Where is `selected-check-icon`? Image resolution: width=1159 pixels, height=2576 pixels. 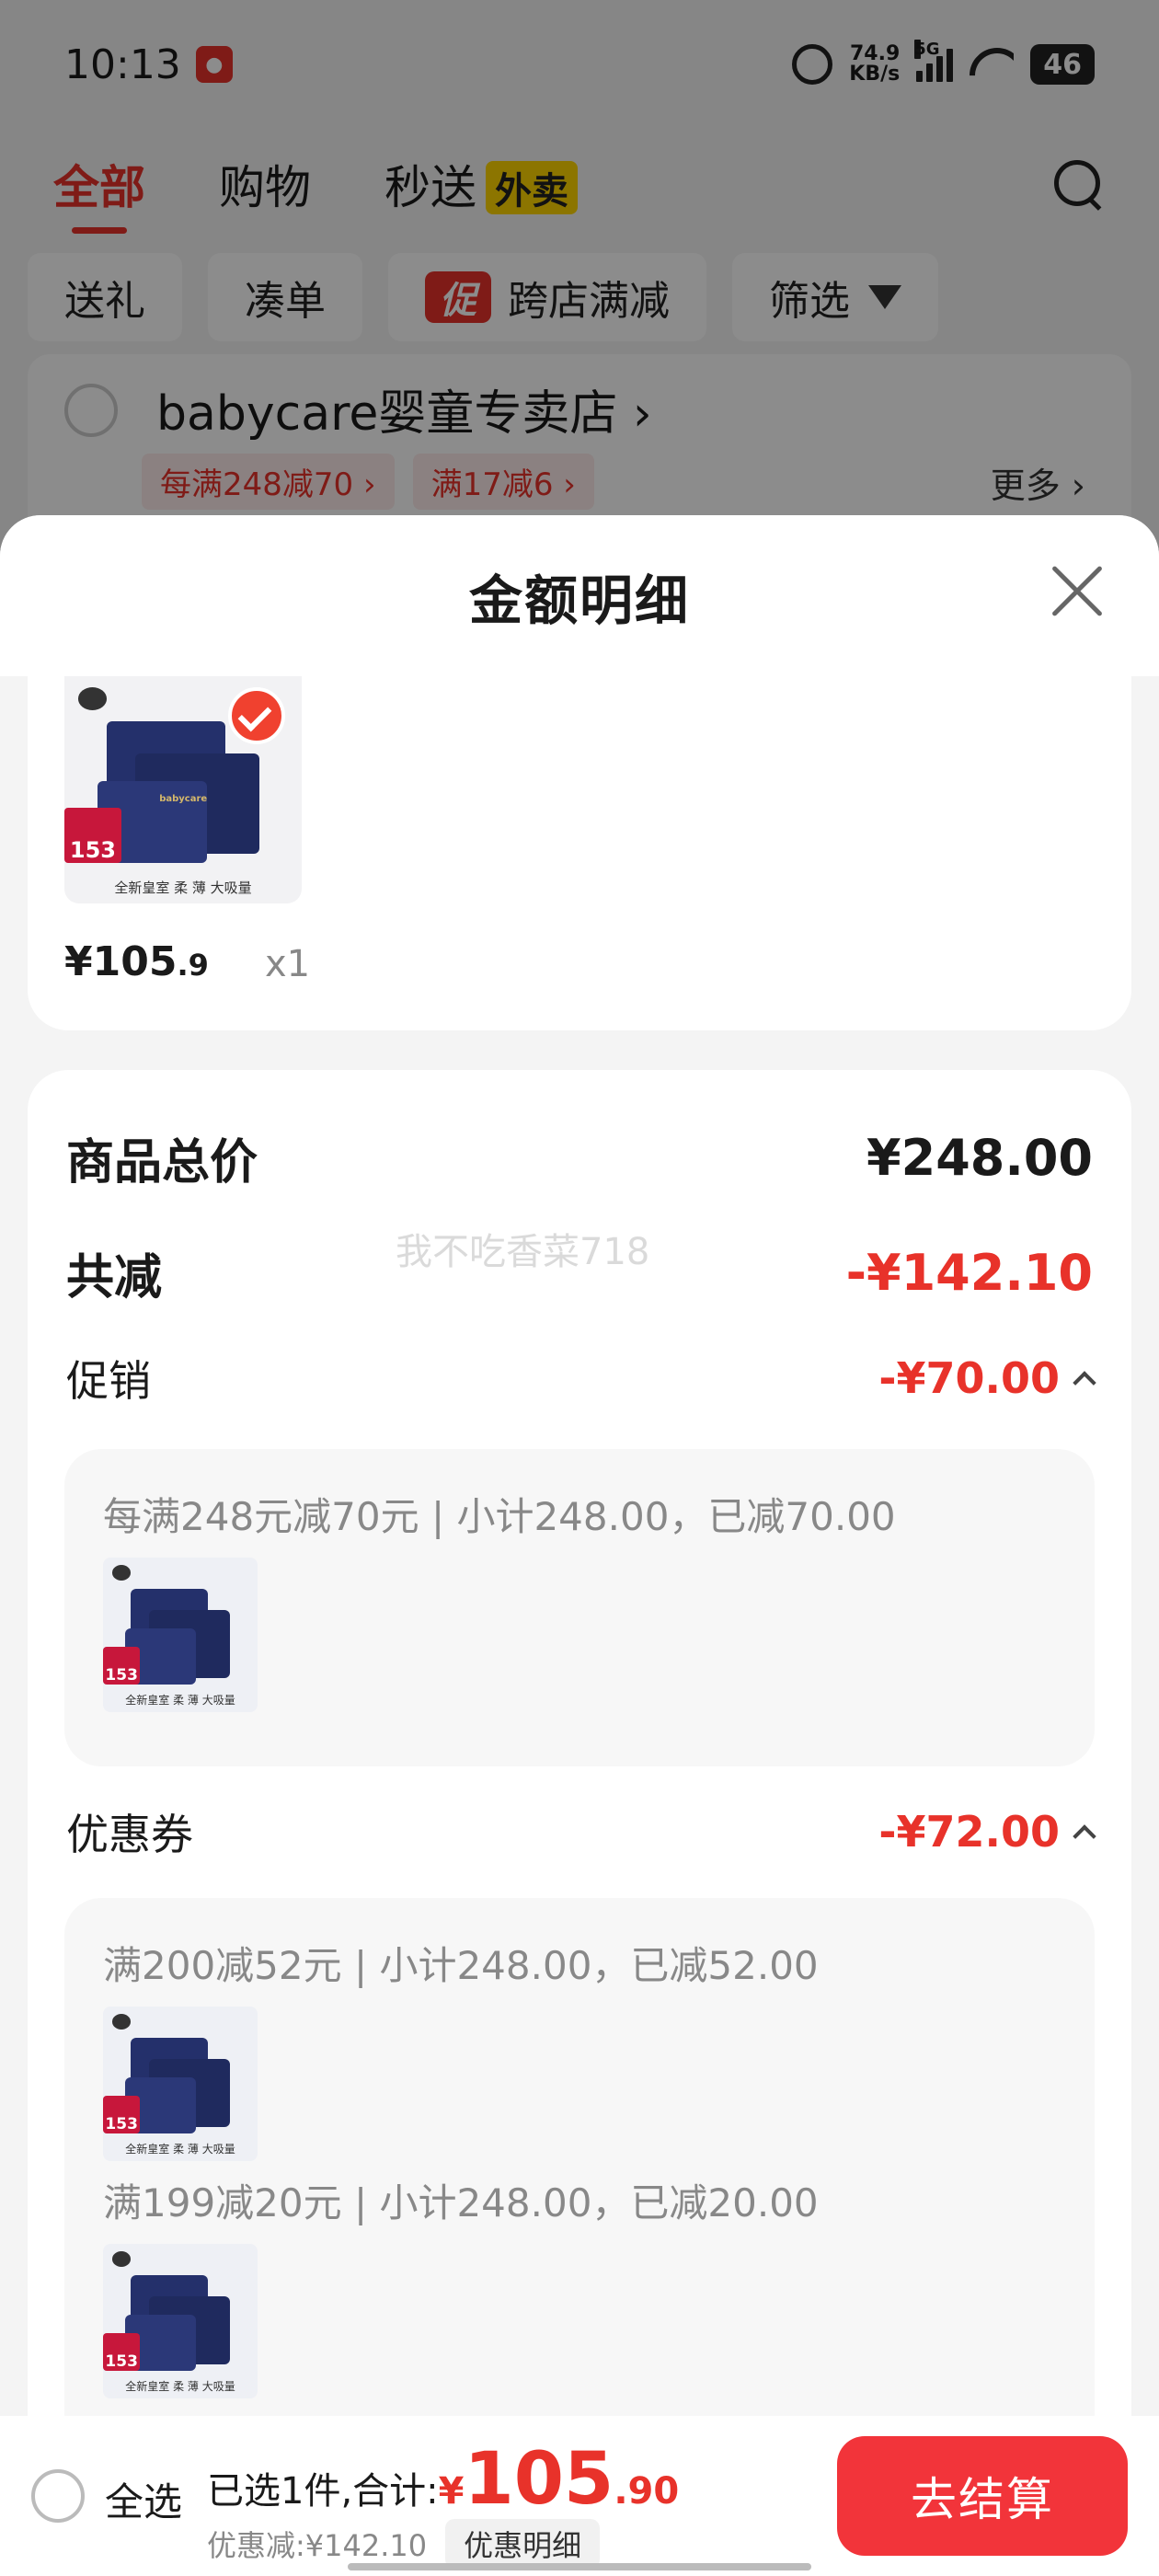 selected-check-icon is located at coordinates (256, 715).